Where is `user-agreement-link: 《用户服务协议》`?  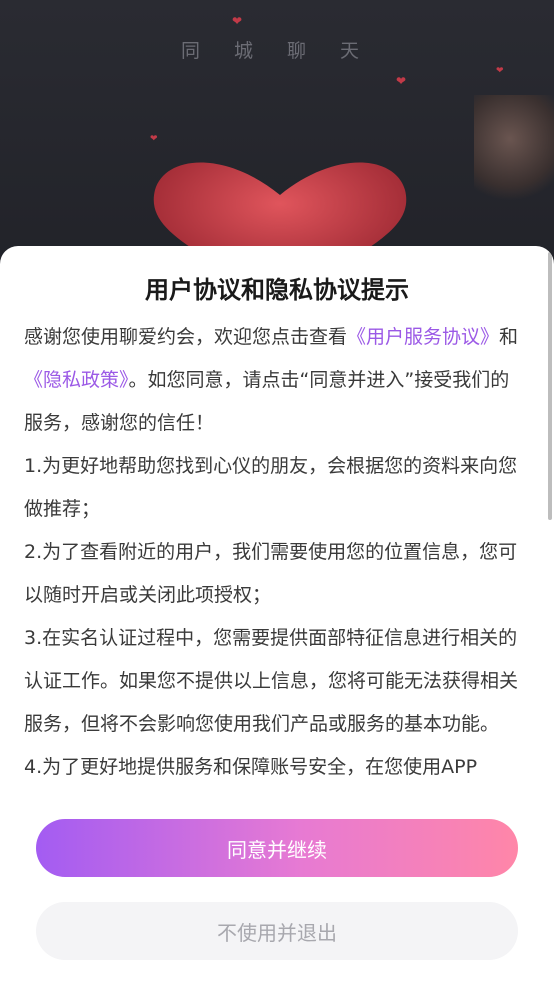
user-agreement-link: 《用户服务协议》 is located at coordinates (423, 337).